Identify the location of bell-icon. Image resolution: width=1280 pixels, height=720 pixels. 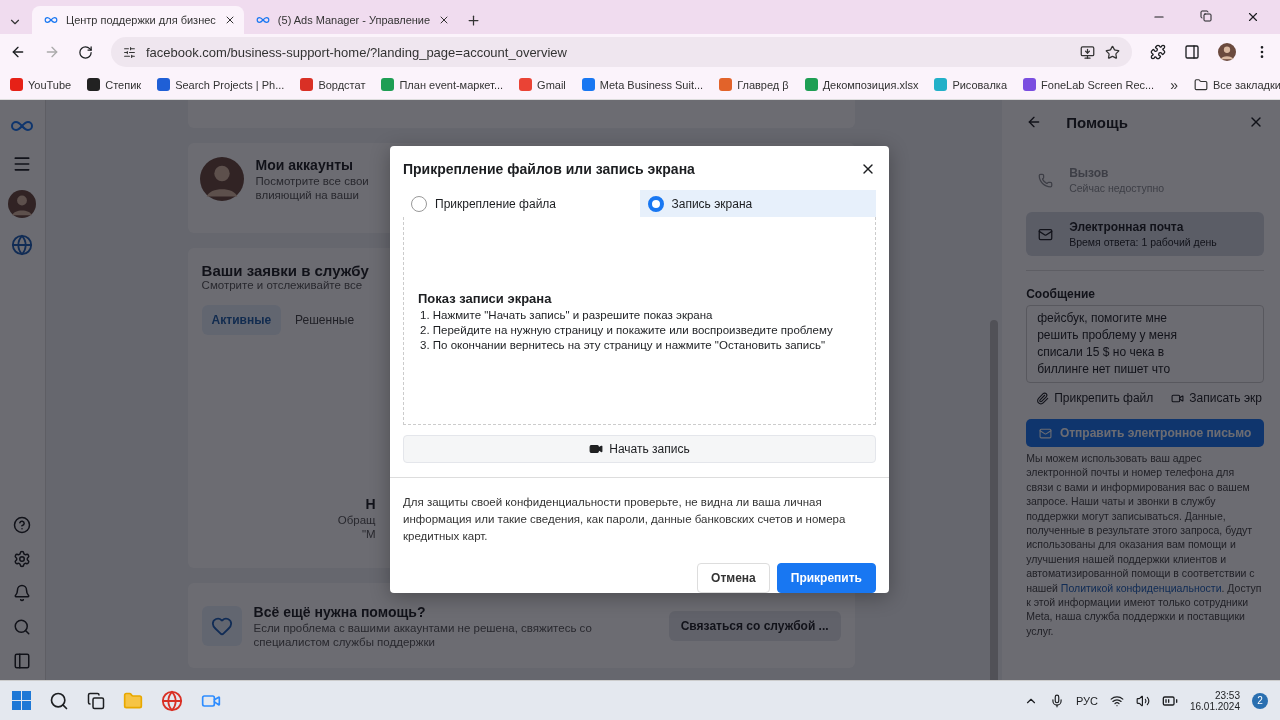
(22, 593).